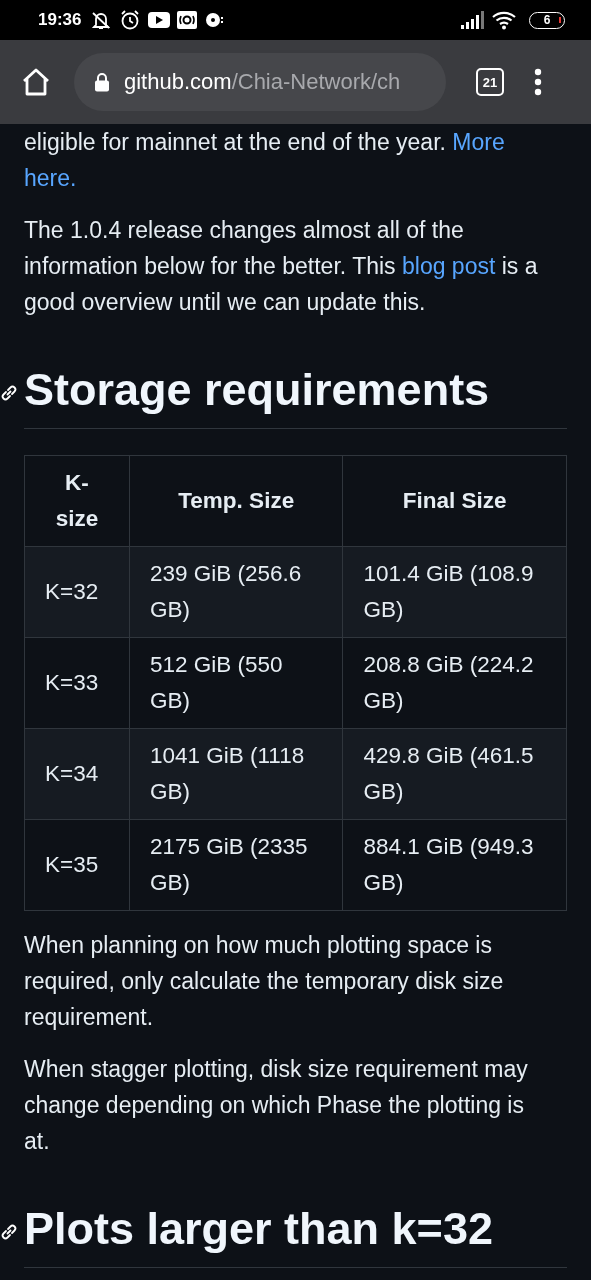  I want to click on table-cell: 101.4 GiB (108.9 GB), so click(455, 592).